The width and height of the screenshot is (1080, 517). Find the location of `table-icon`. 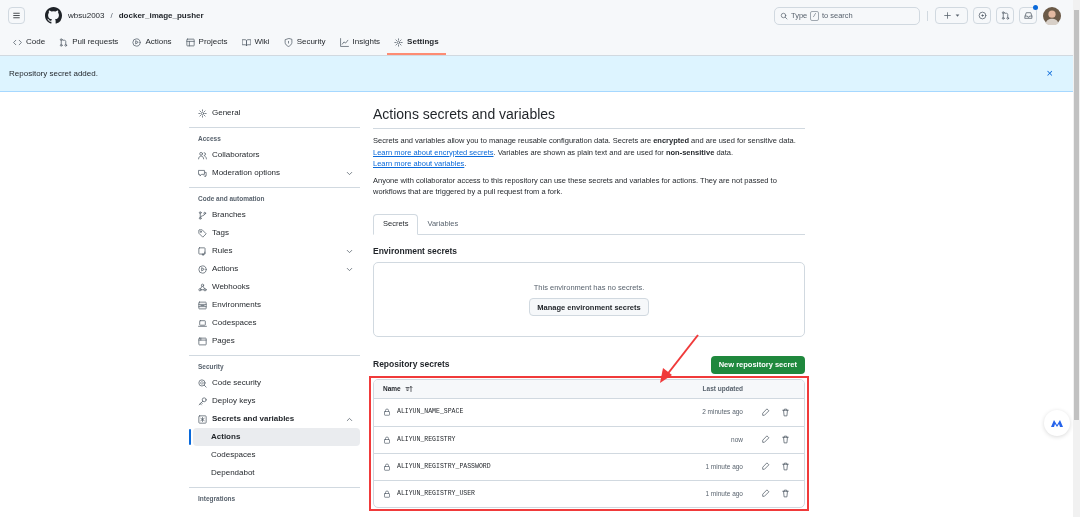

table-icon is located at coordinates (190, 42).